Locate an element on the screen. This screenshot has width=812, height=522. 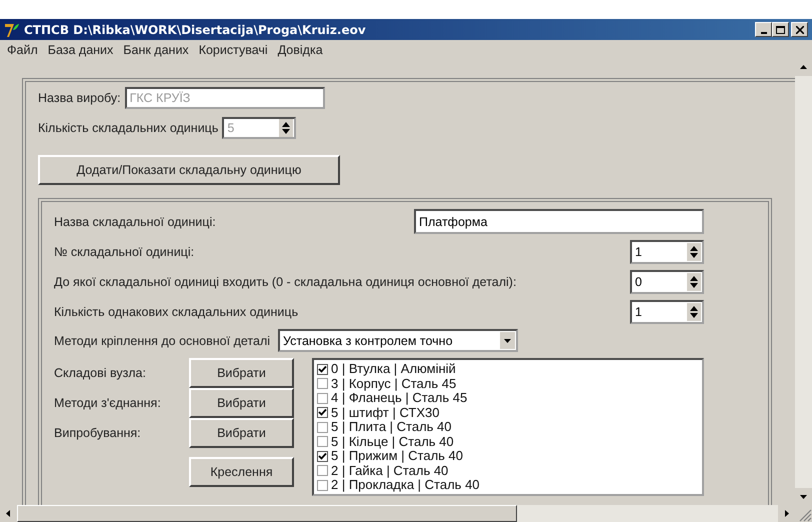
close-icon is located at coordinates (800, 30).